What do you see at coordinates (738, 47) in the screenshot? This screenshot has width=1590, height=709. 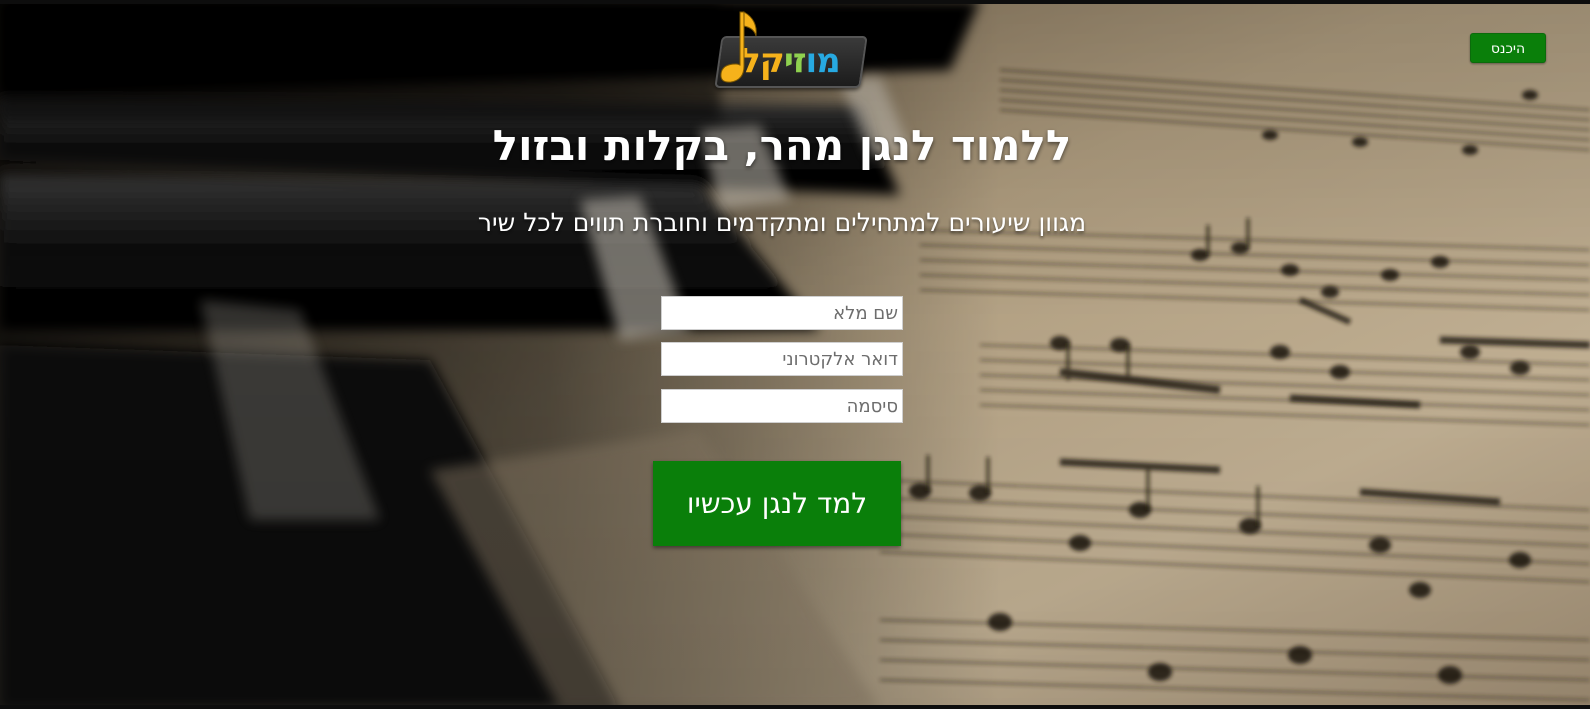 I see `music-note-icon` at bounding box center [738, 47].